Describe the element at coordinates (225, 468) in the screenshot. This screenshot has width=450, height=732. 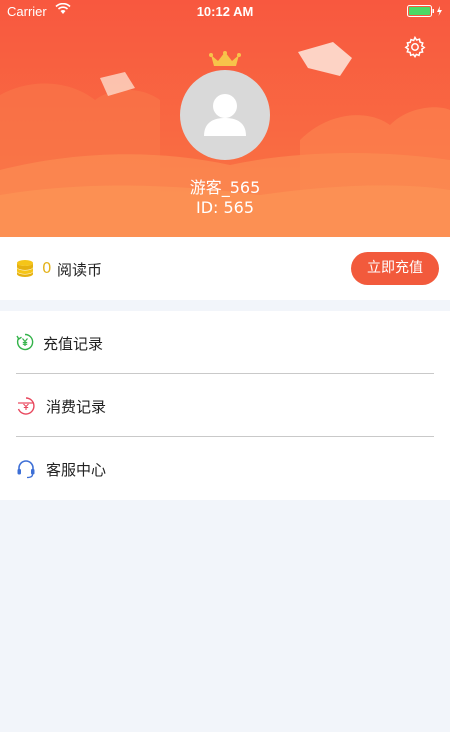
I see `menu-item-customer-service: 客服中心` at that location.